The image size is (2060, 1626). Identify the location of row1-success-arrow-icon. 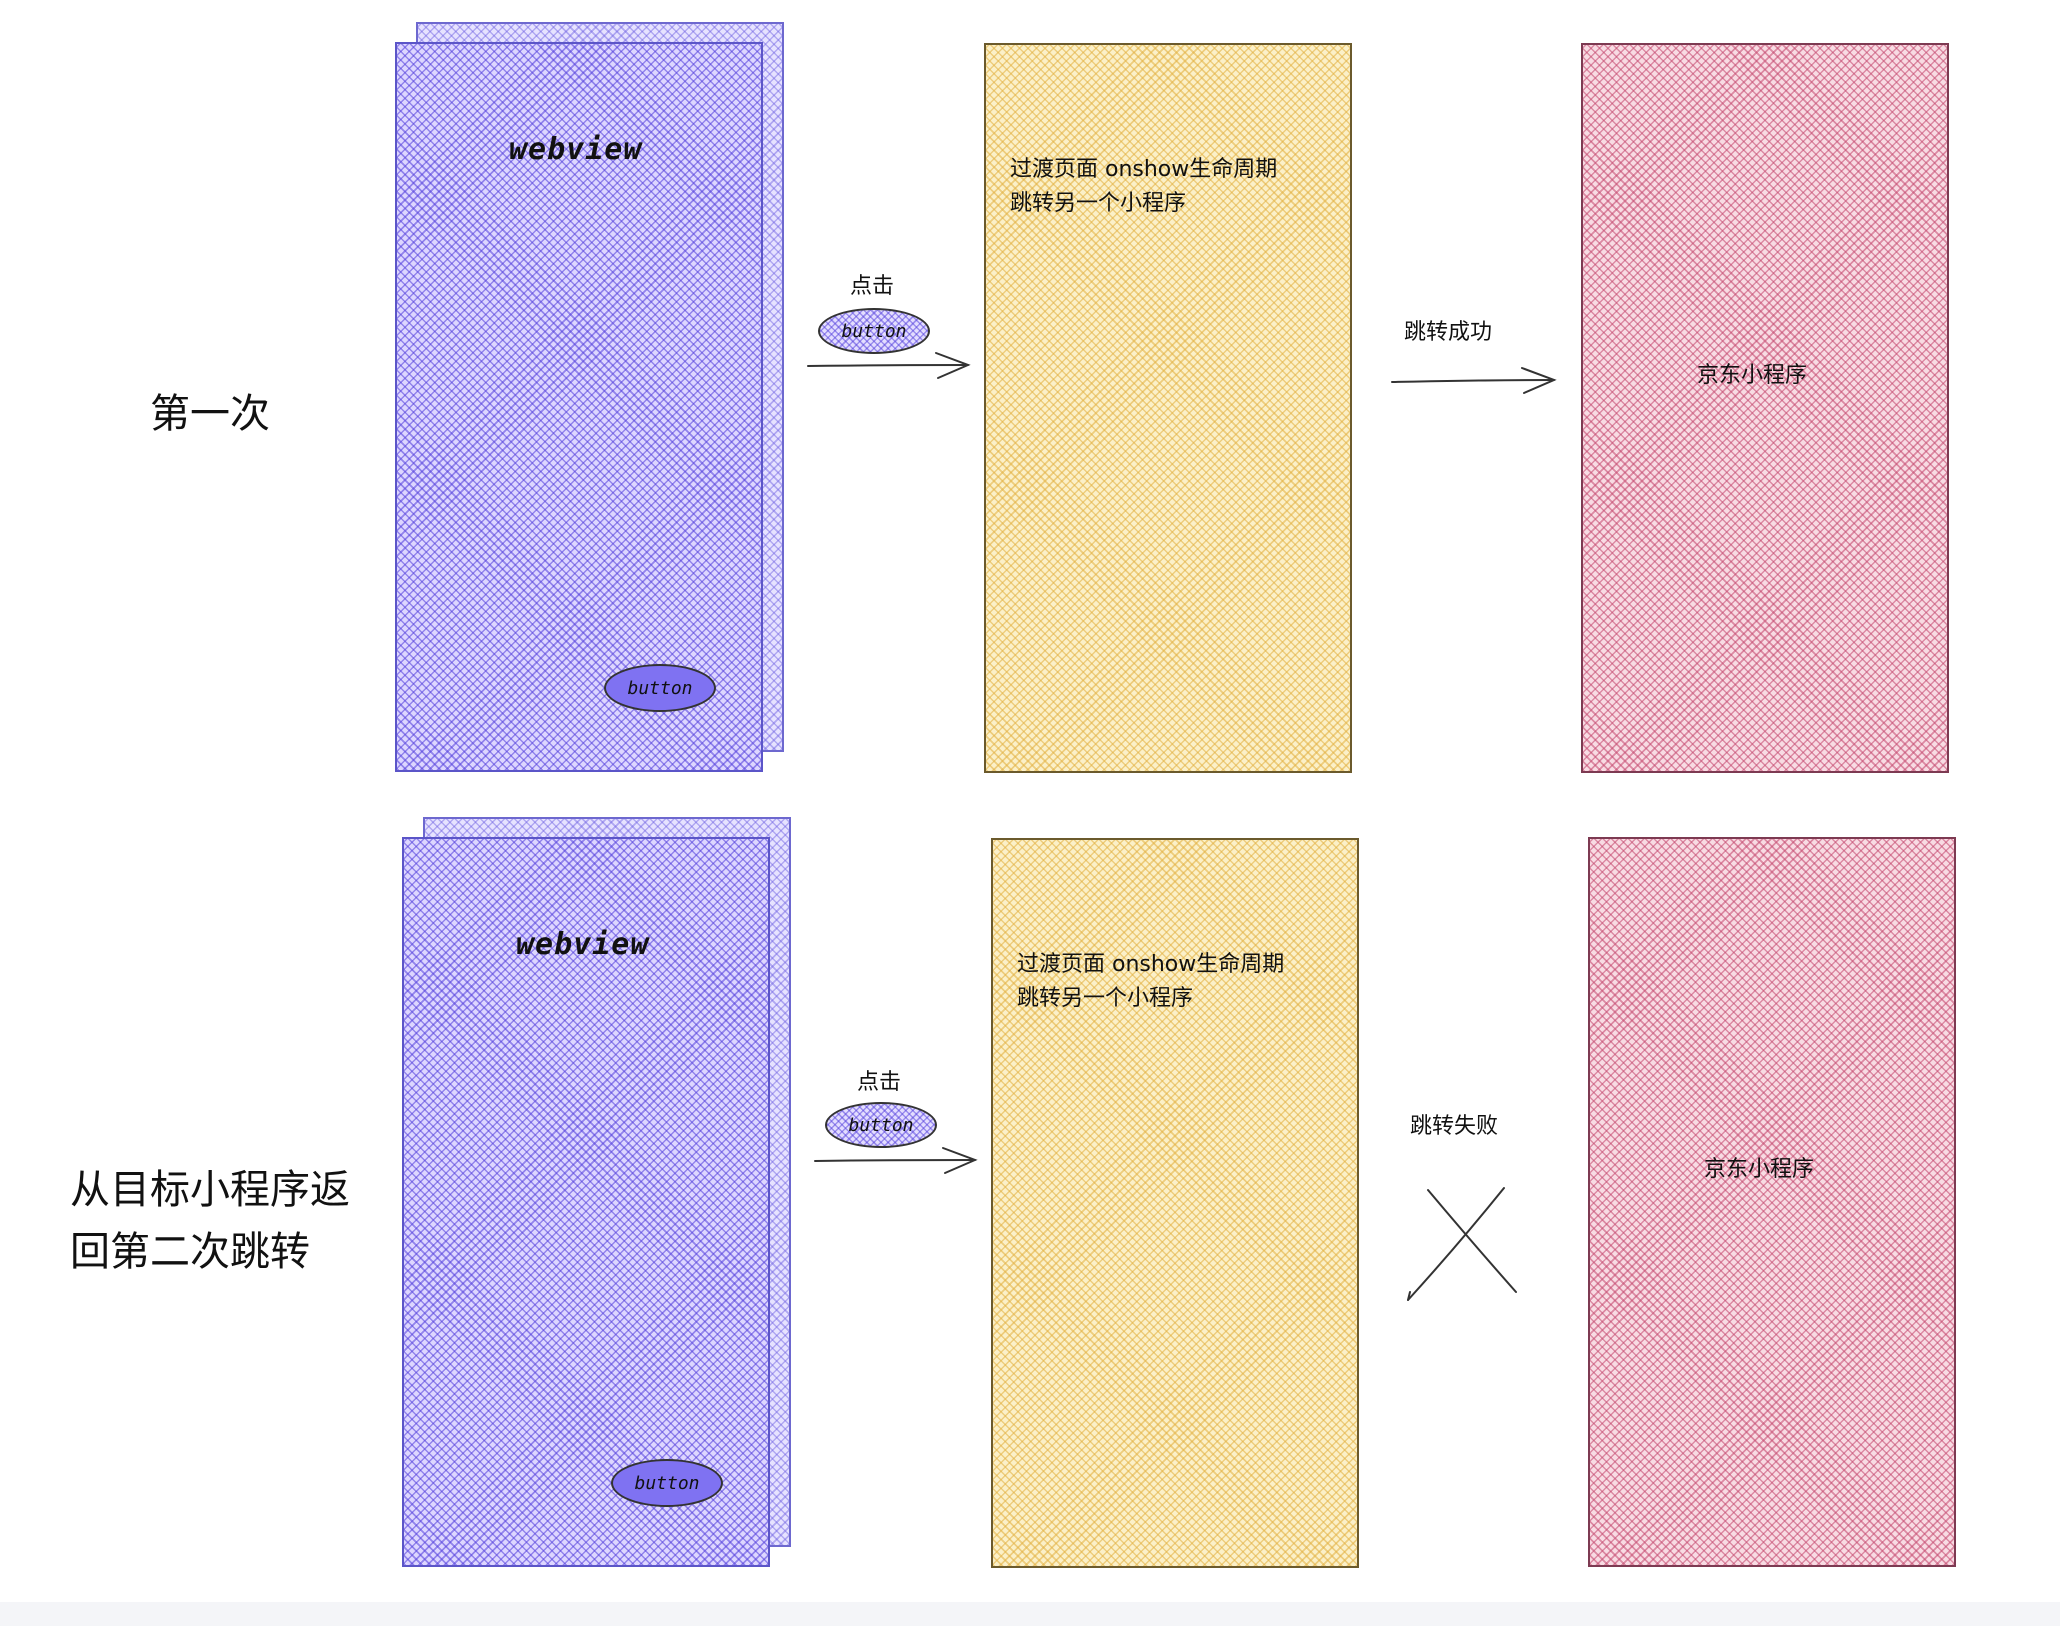
(1474, 380).